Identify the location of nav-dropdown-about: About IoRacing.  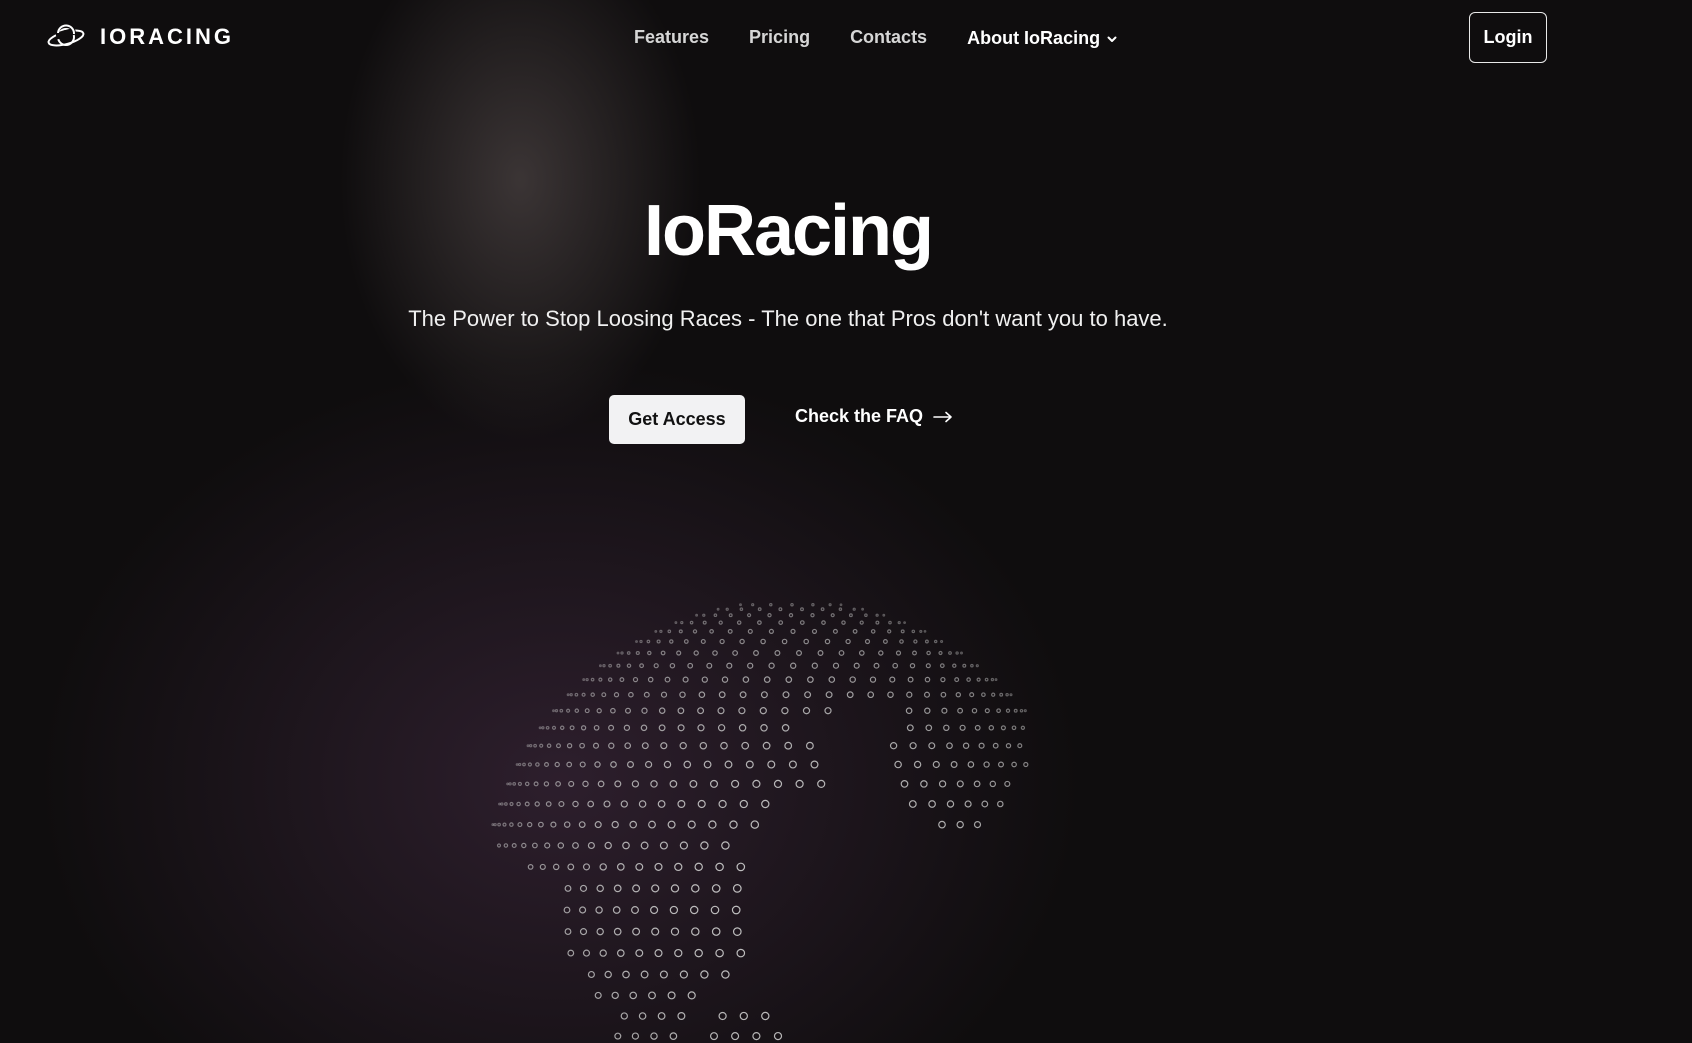
(1042, 38).